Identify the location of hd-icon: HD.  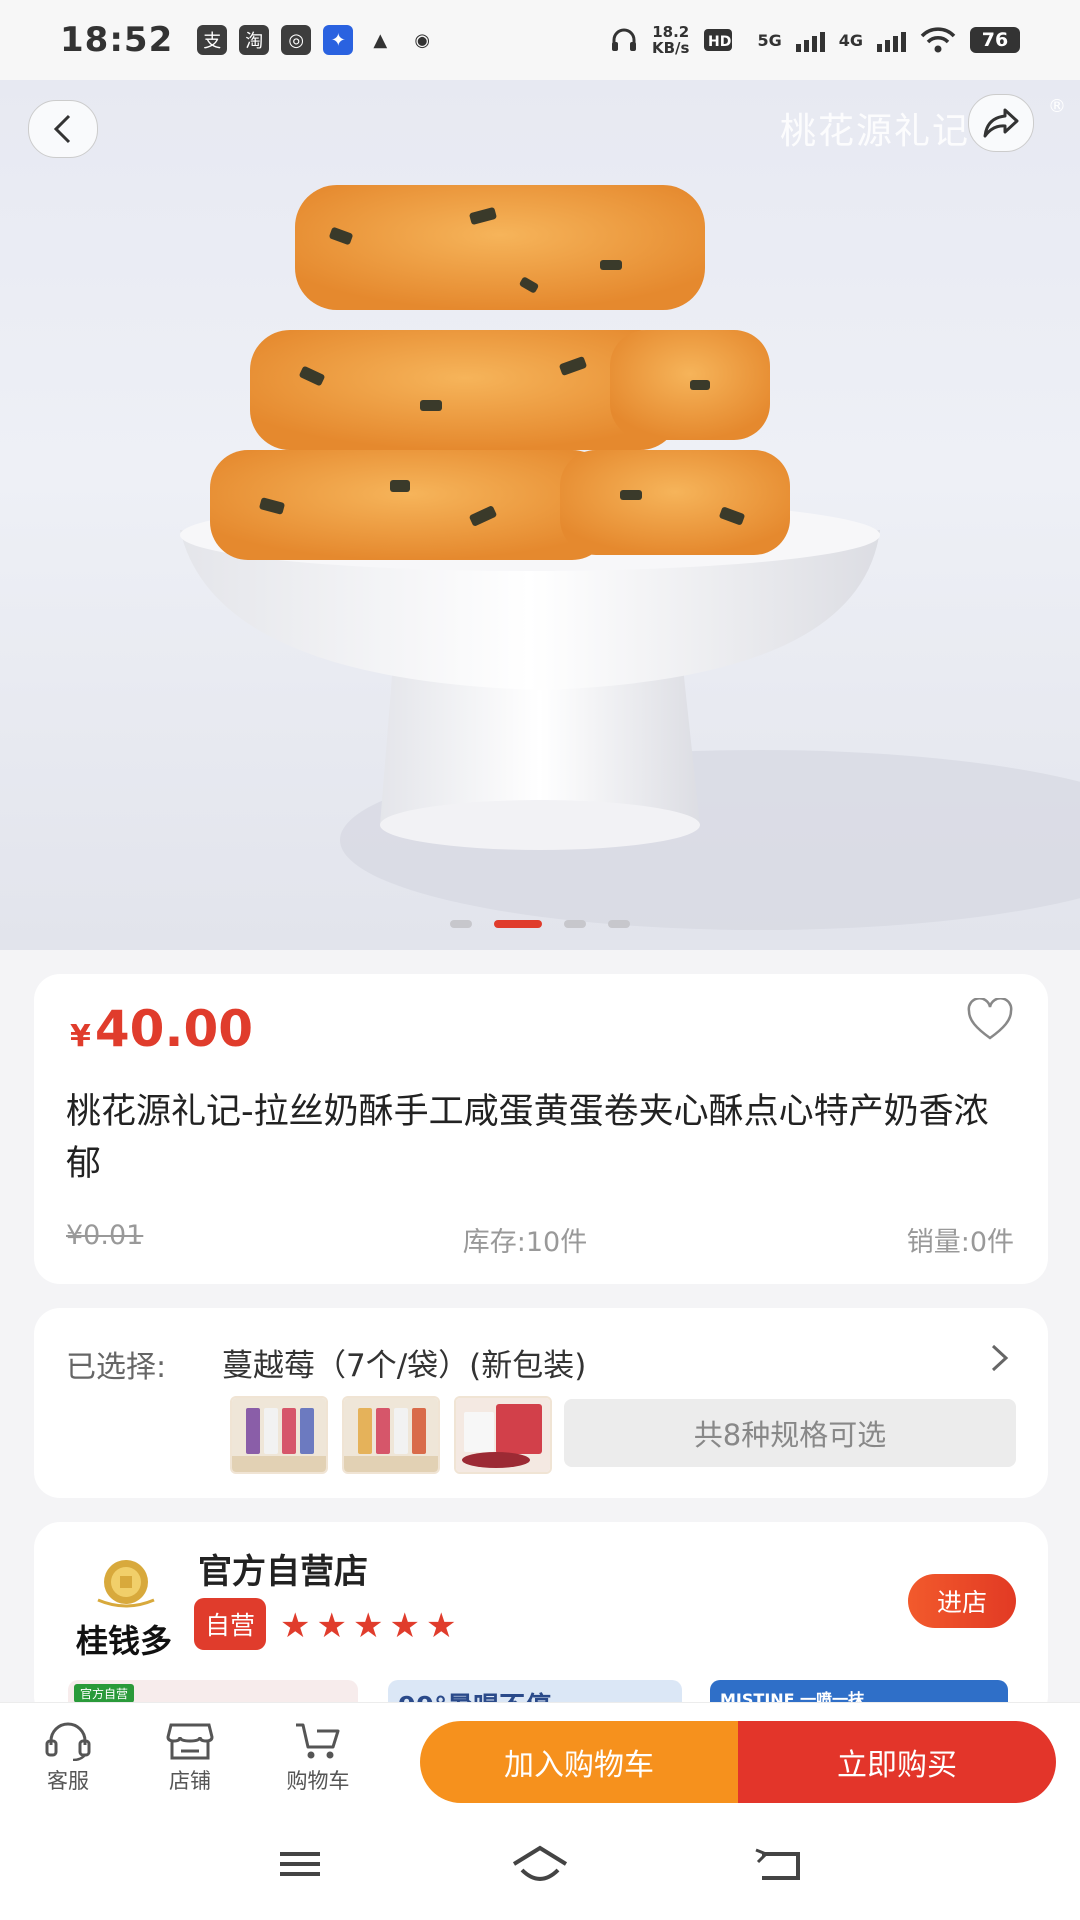
(718, 40).